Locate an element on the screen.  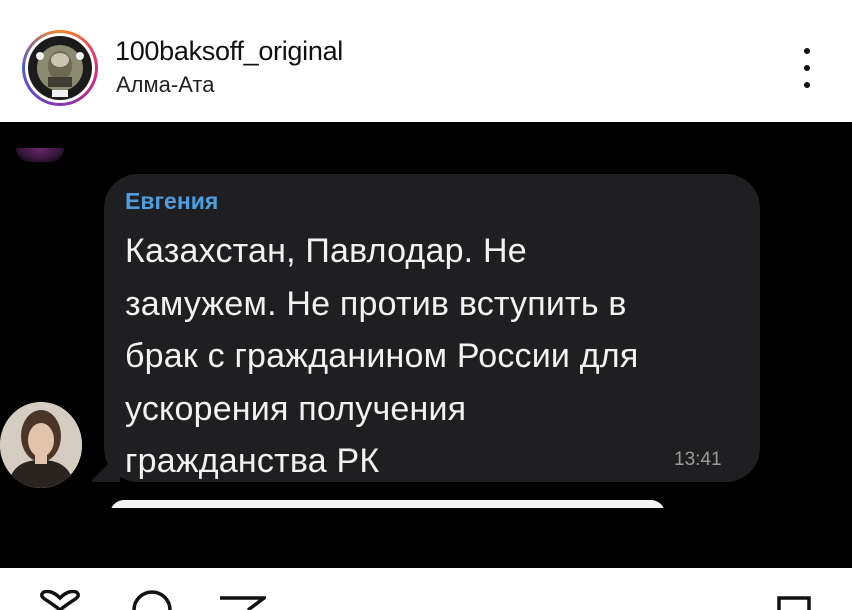
heart-icon is located at coordinates (60, 600).